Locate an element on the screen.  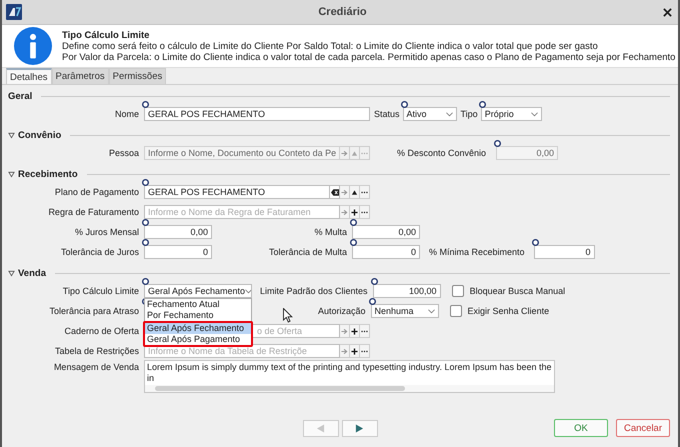
window-title: Crediário is located at coordinates (342, 12).